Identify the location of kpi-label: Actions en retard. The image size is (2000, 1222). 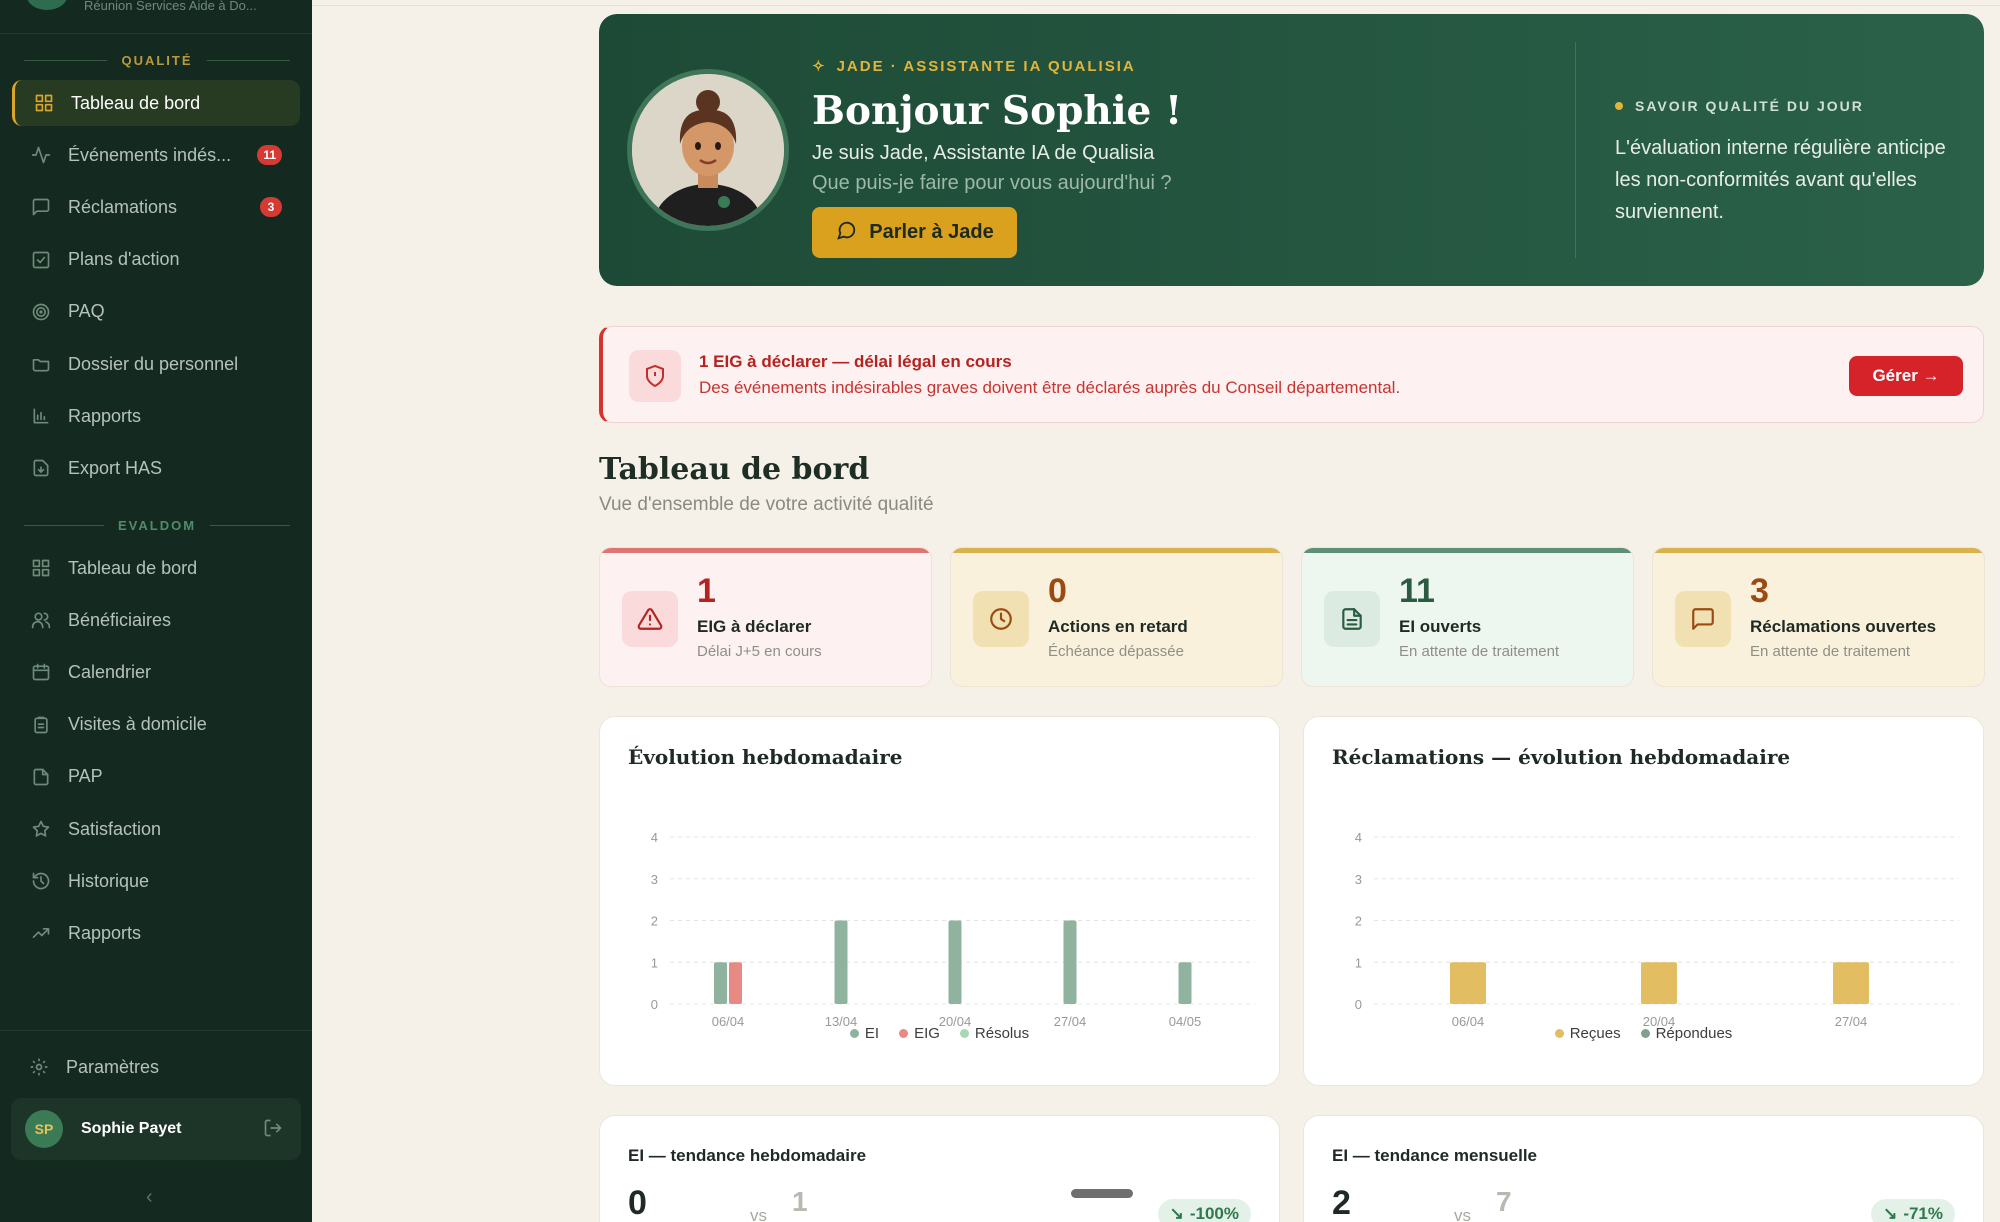
(1118, 626).